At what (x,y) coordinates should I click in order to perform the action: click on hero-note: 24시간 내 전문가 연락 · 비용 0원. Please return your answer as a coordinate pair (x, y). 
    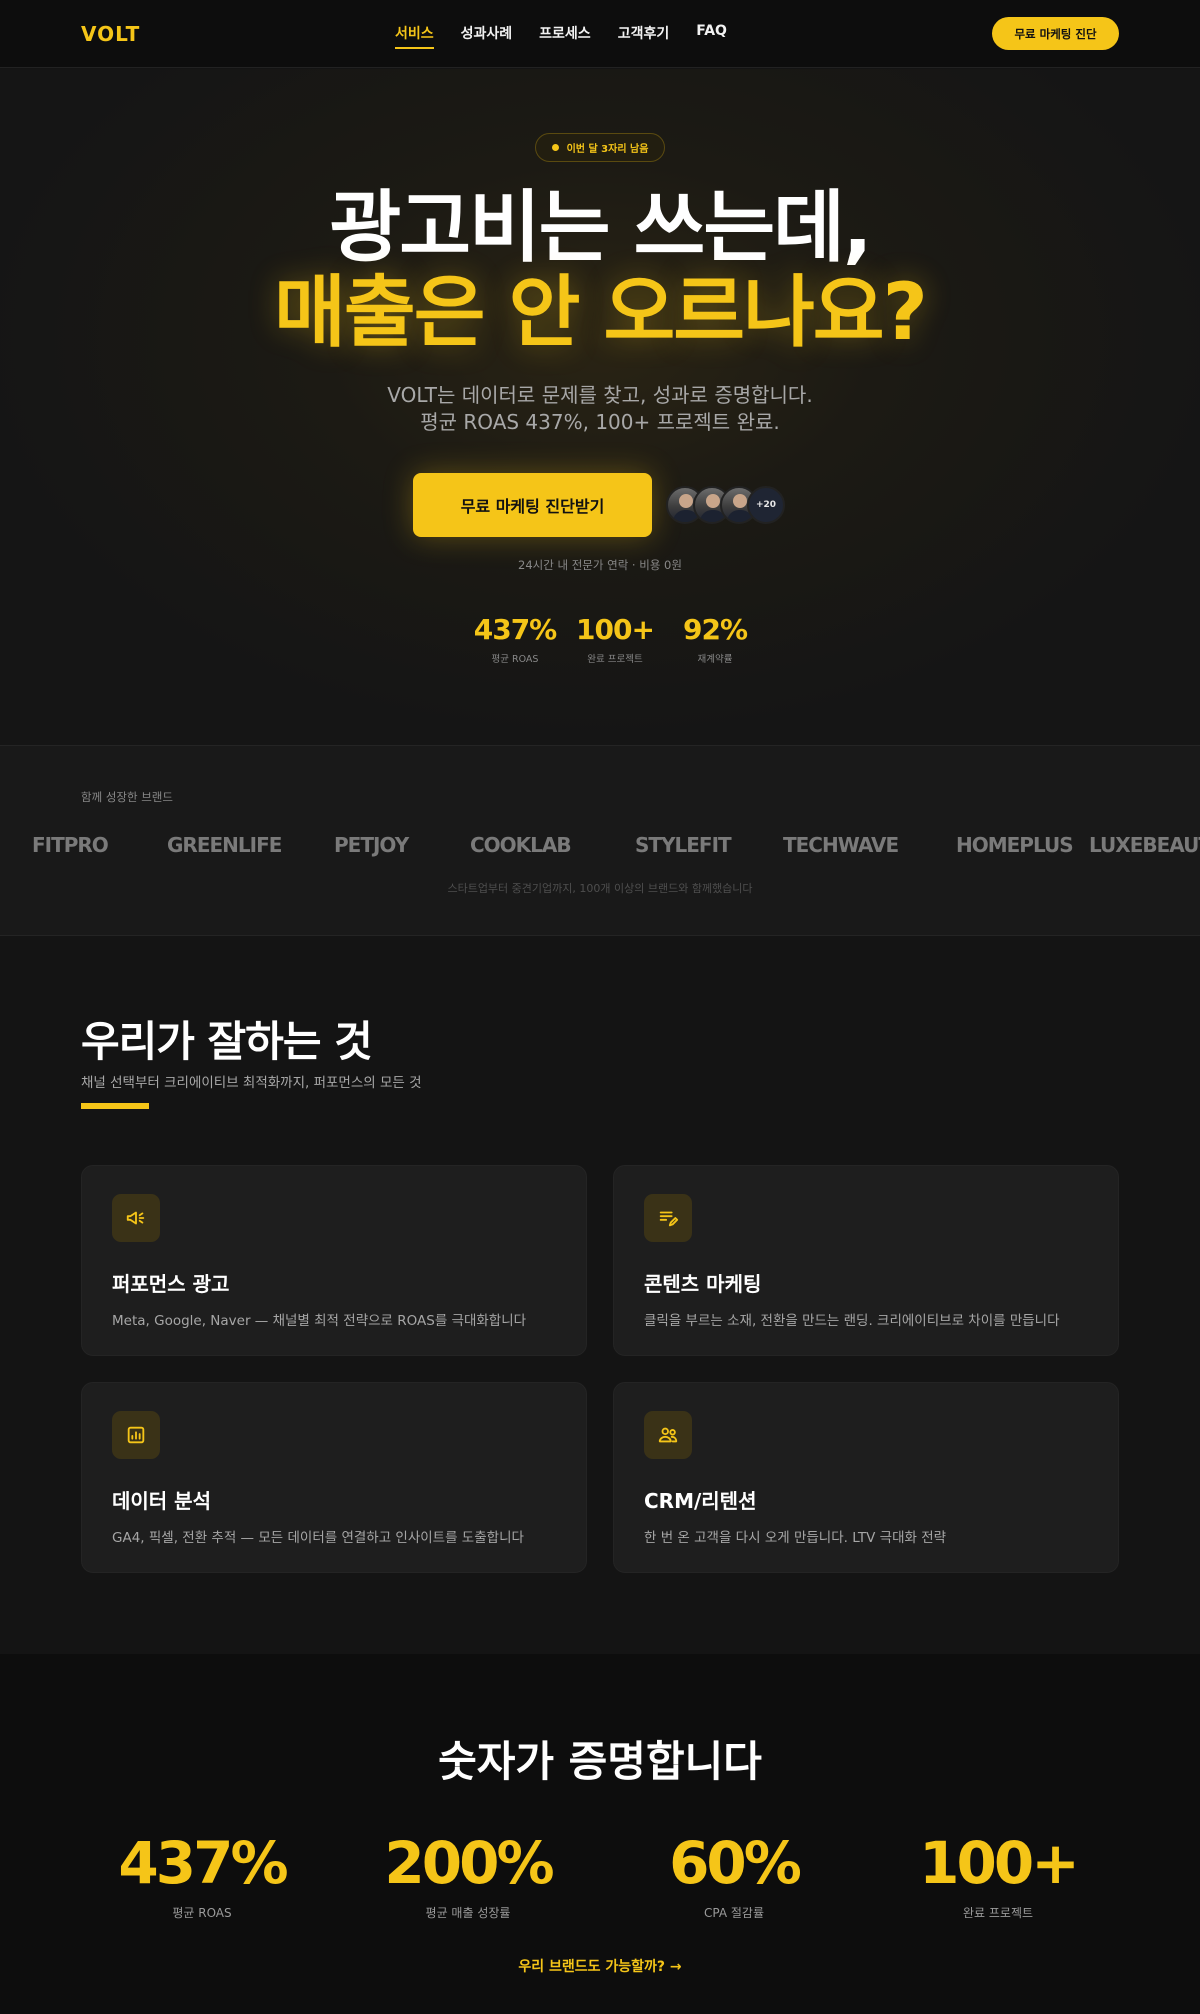
    Looking at the image, I should click on (600, 565).